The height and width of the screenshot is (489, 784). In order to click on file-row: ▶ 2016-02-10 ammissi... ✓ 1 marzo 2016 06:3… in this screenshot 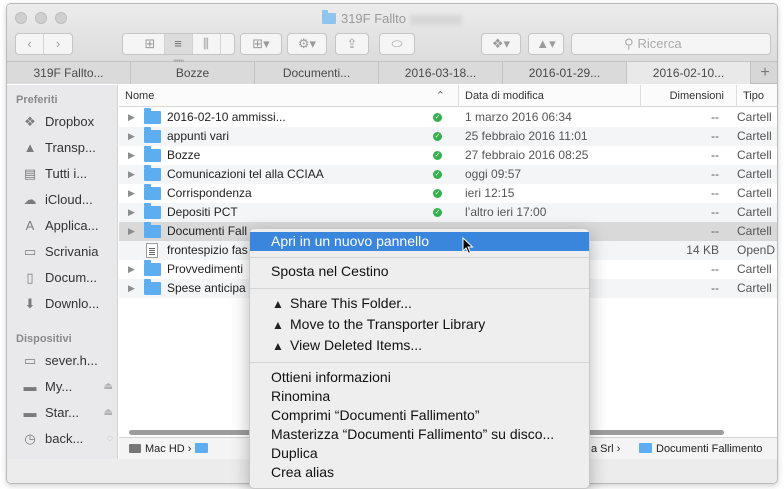, I will do `click(448, 117)`.